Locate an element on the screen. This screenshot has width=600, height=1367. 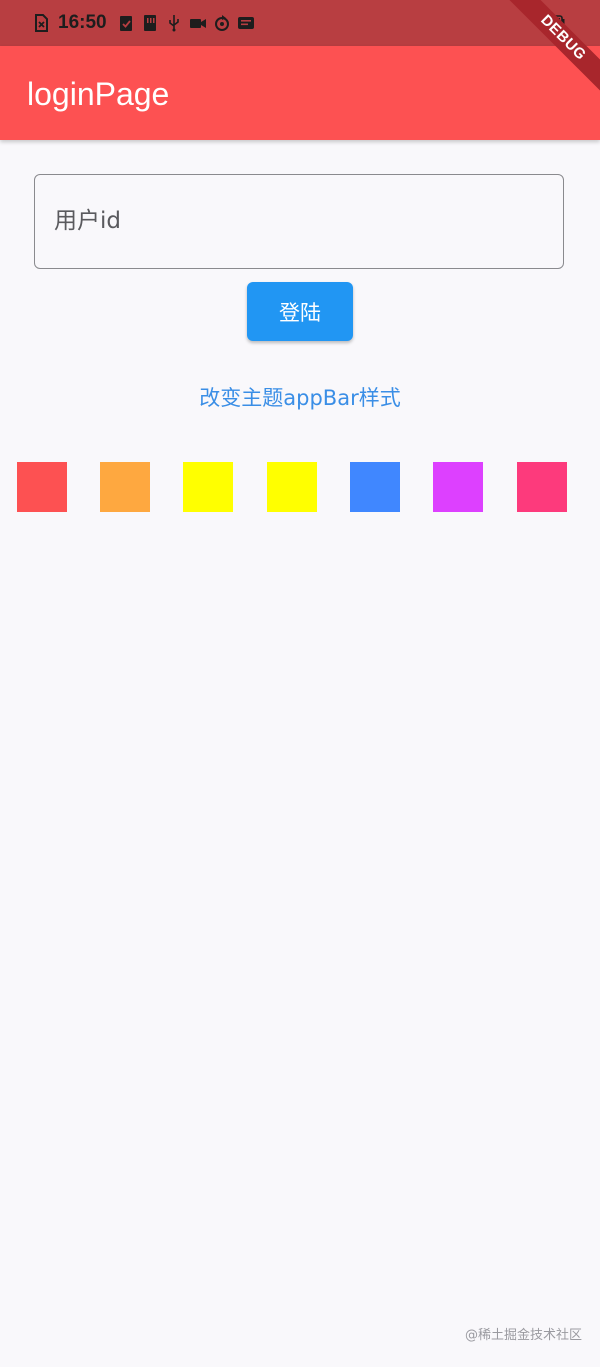
swatch-pink is located at coordinates (542, 487).